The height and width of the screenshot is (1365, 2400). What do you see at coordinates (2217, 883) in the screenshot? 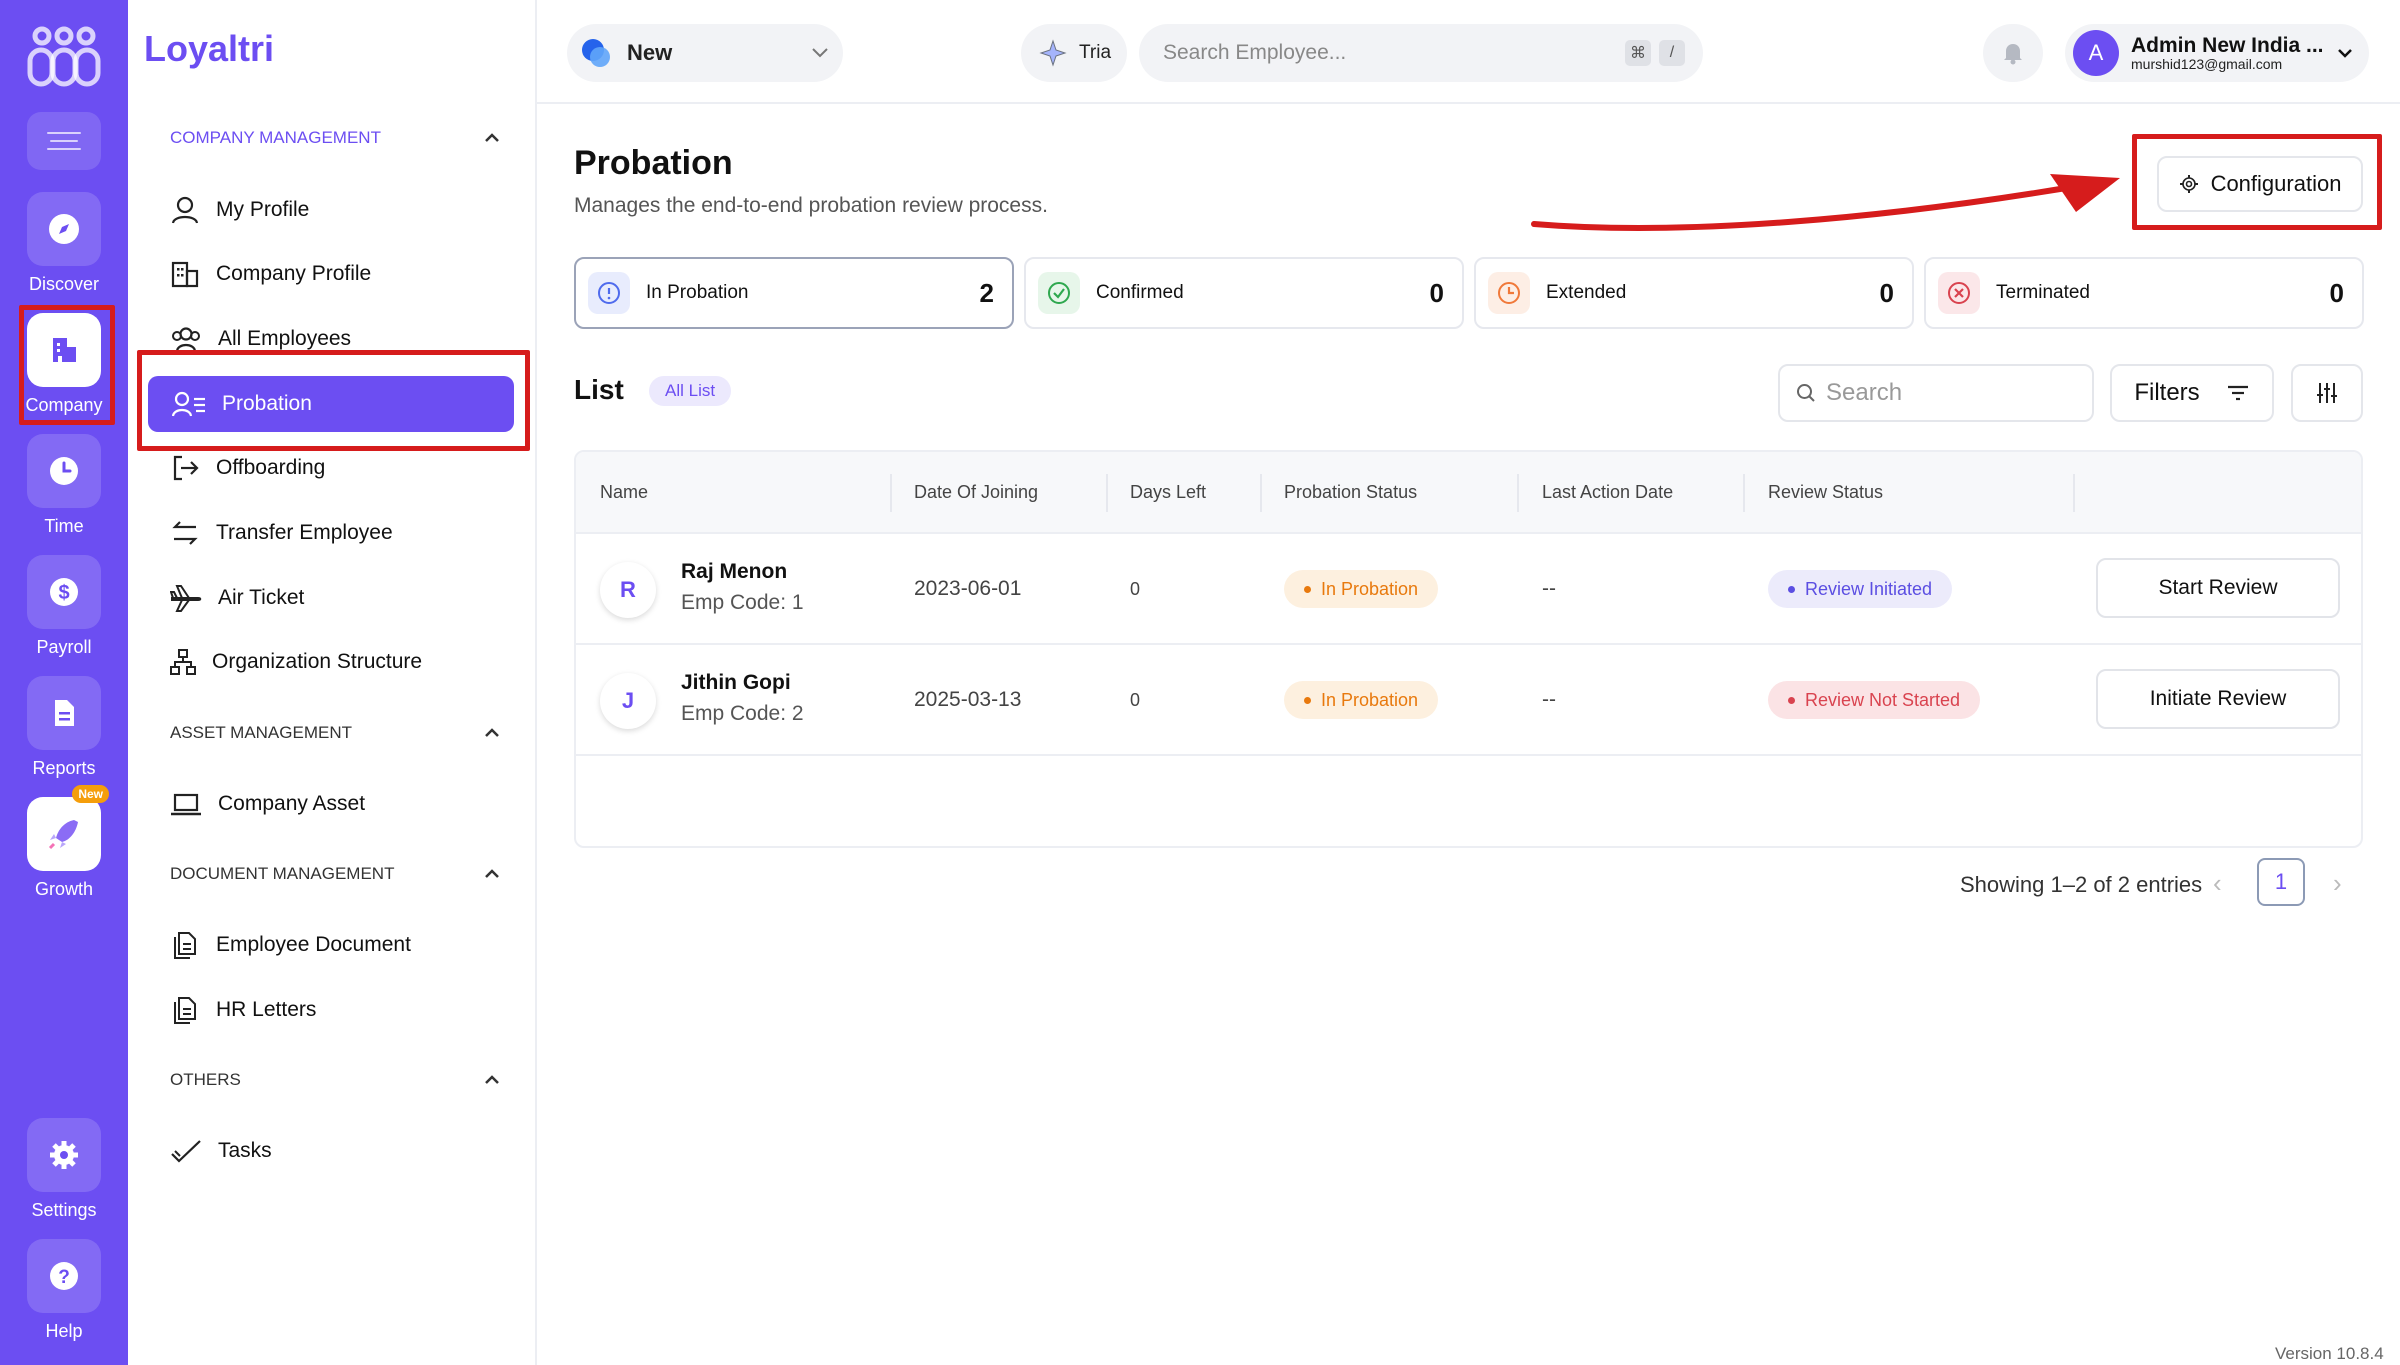
I see `prev-page-button: ‹` at bounding box center [2217, 883].